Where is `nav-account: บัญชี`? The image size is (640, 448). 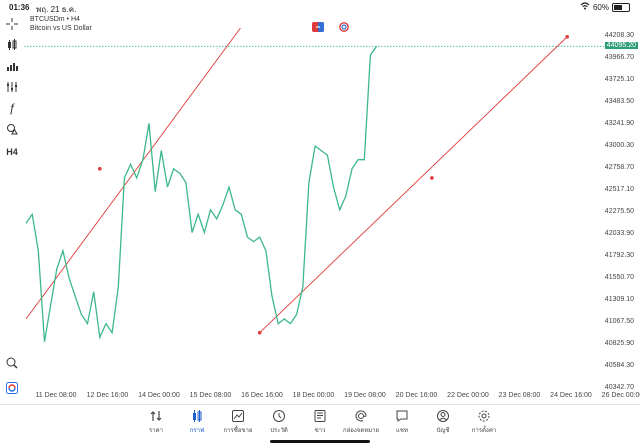 nav-account: บัญชี is located at coordinates (443, 422).